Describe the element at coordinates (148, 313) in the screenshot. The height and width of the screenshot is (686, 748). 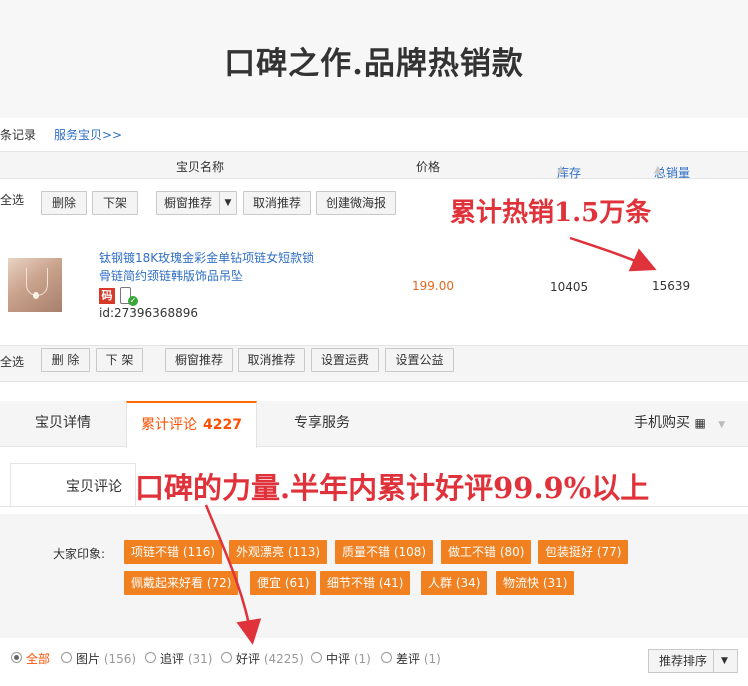
I see `product-id: id:27396368896` at that location.